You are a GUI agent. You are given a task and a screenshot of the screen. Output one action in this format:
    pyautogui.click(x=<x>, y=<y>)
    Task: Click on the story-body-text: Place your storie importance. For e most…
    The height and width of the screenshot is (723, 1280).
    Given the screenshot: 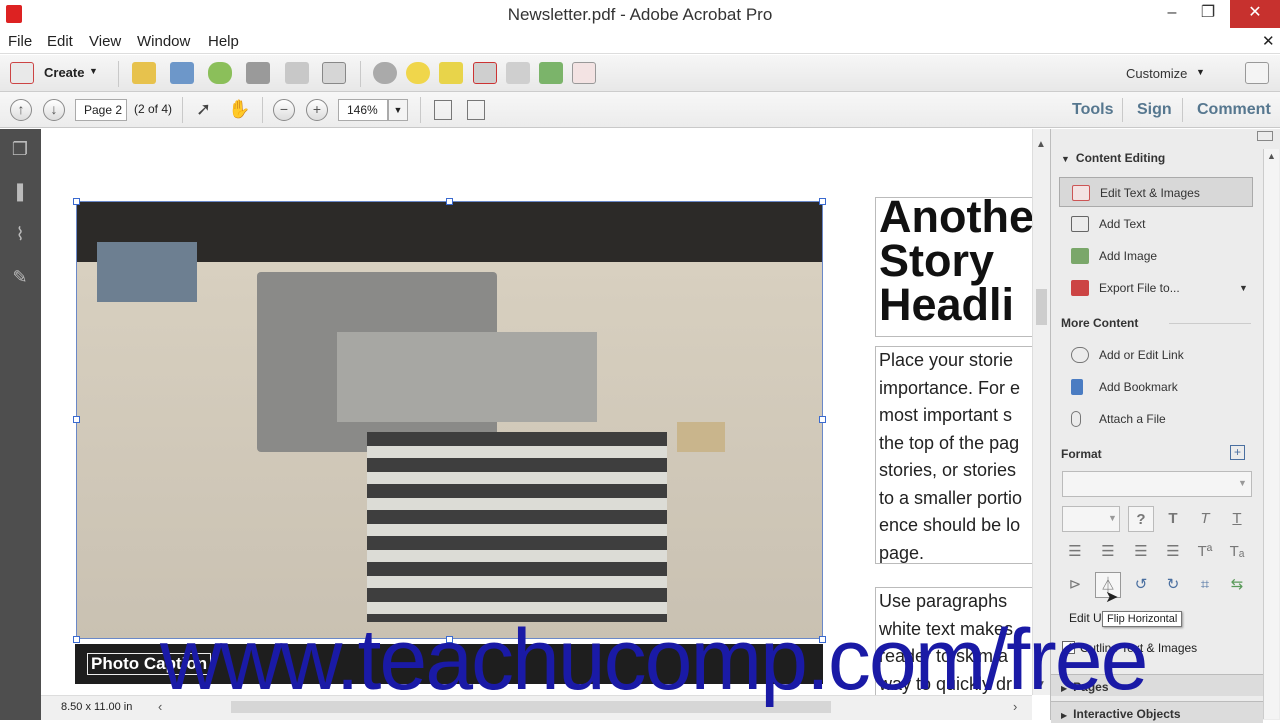 What is the action you would take?
    pyautogui.click(x=953, y=455)
    